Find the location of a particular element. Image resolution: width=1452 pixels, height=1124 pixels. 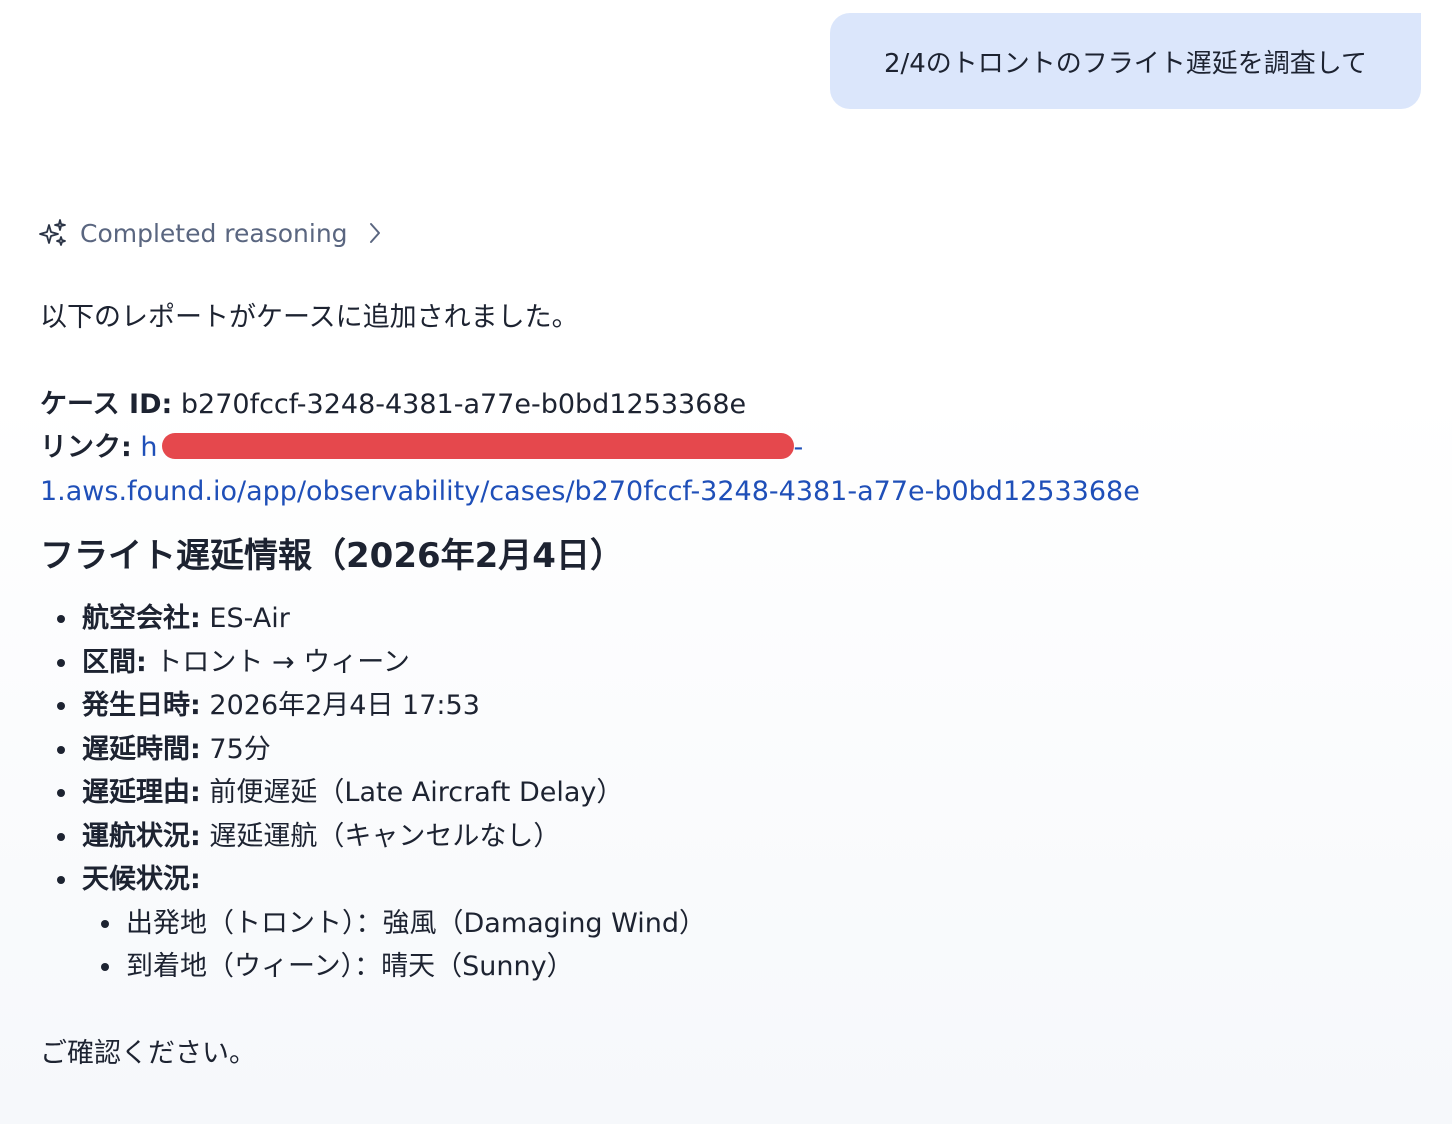

item-label-airline: 航空会社: is located at coordinates (141, 618).